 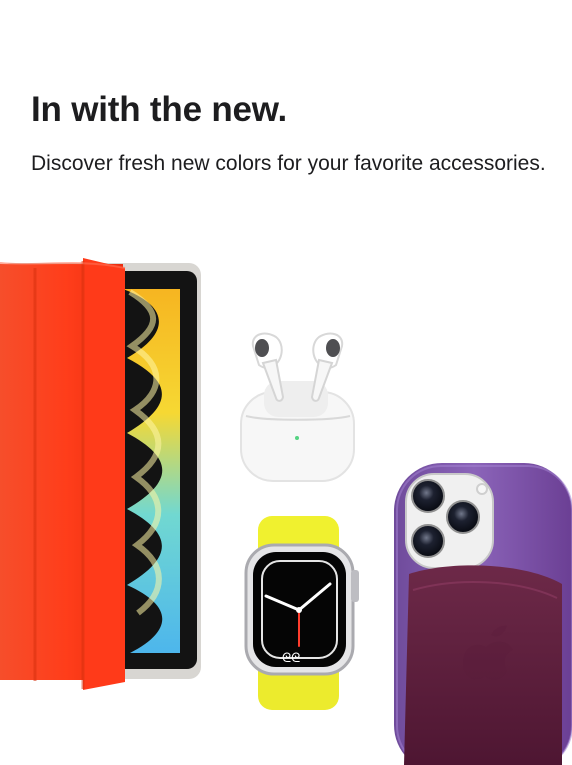 I want to click on apple-watch-icon: ᘓᘓ, so click(x=301, y=613).